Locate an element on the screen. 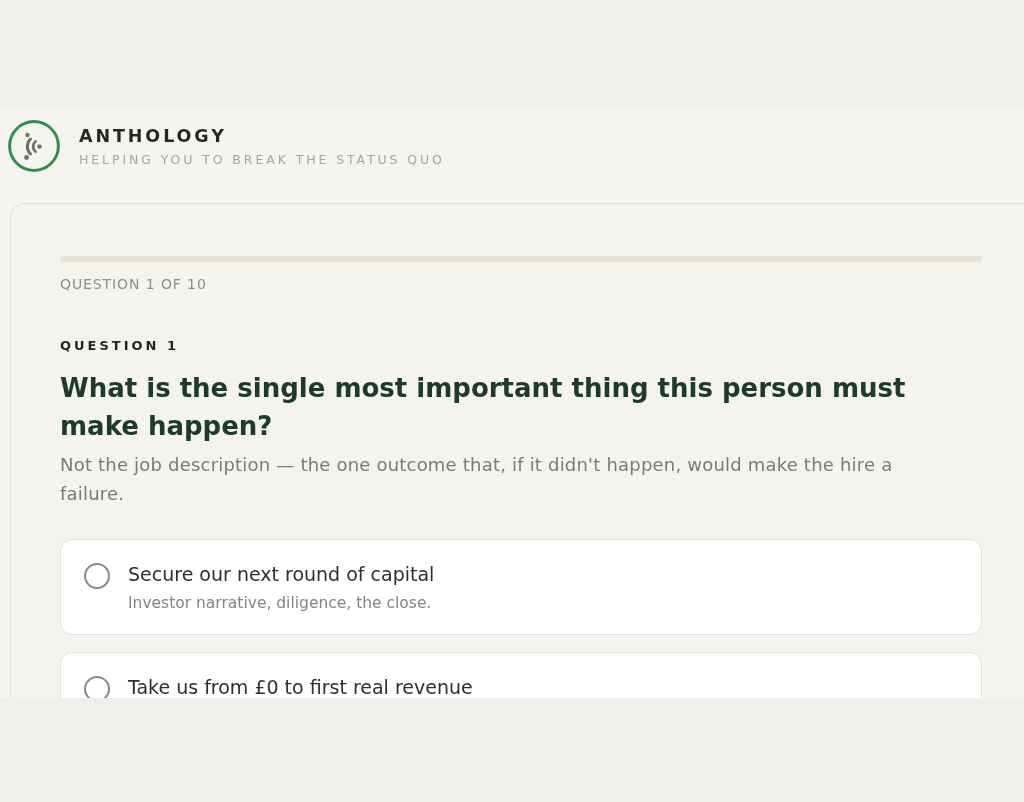  answer-option: Take us from £0 to first real revenue is located at coordinates (521, 675).